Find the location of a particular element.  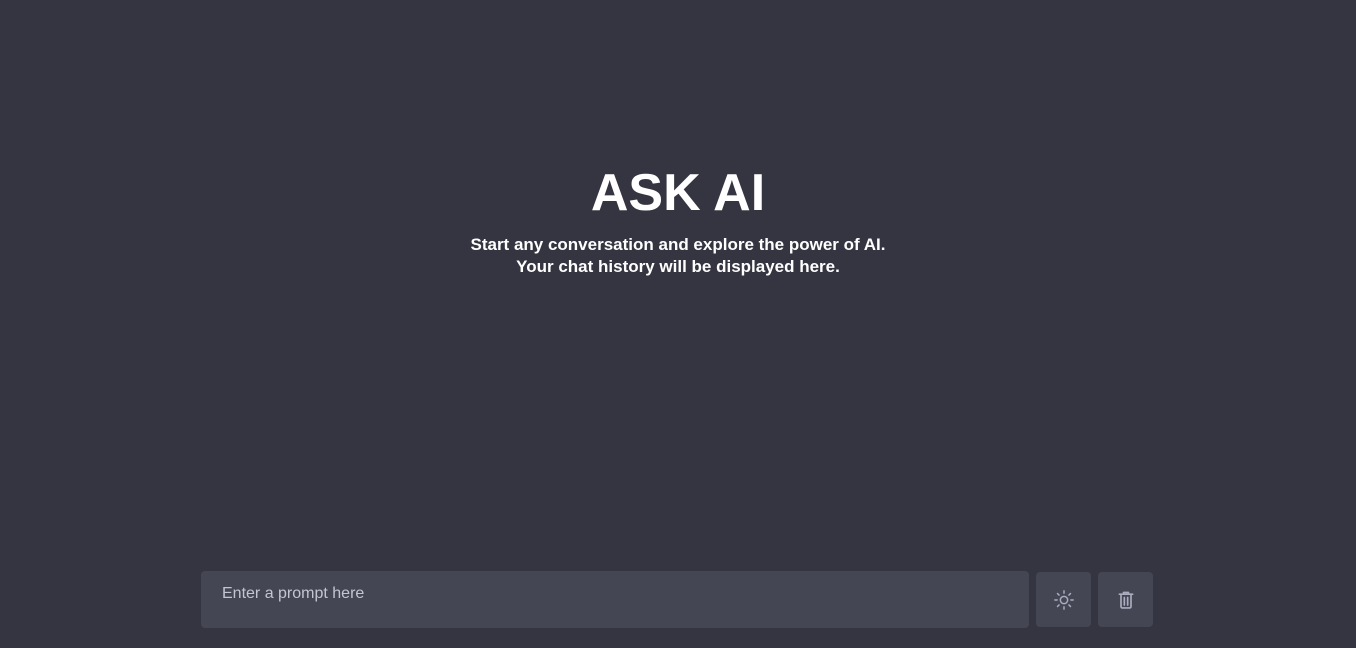

prompt-input is located at coordinates (615, 599).